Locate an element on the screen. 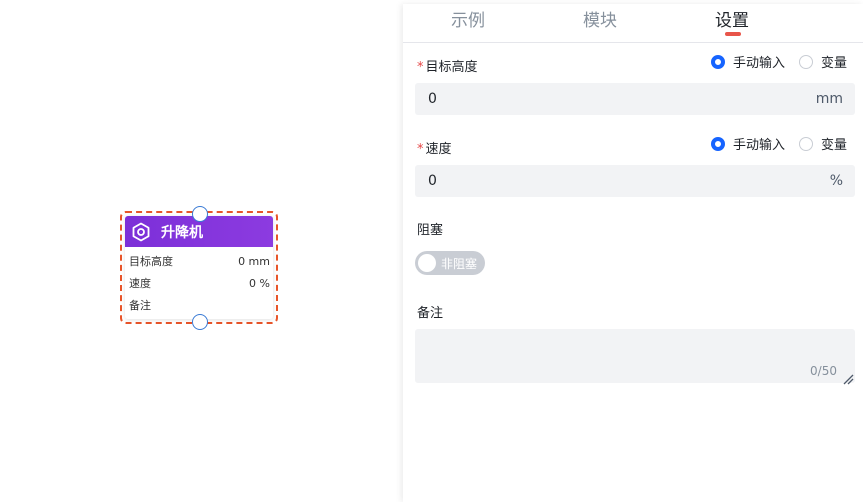 The width and height of the screenshot is (863, 502). target-height-value: 0 is located at coordinates (432, 99).